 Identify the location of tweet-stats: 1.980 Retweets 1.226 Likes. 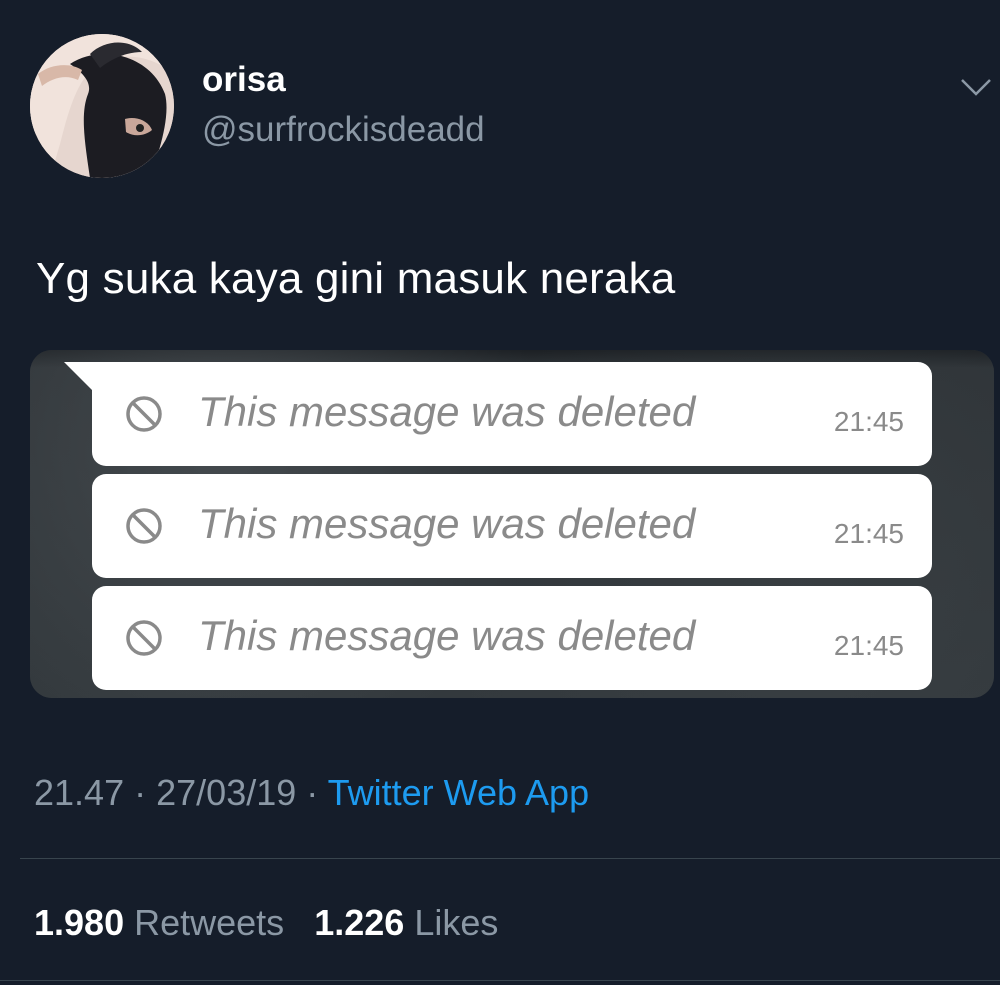
(266, 923).